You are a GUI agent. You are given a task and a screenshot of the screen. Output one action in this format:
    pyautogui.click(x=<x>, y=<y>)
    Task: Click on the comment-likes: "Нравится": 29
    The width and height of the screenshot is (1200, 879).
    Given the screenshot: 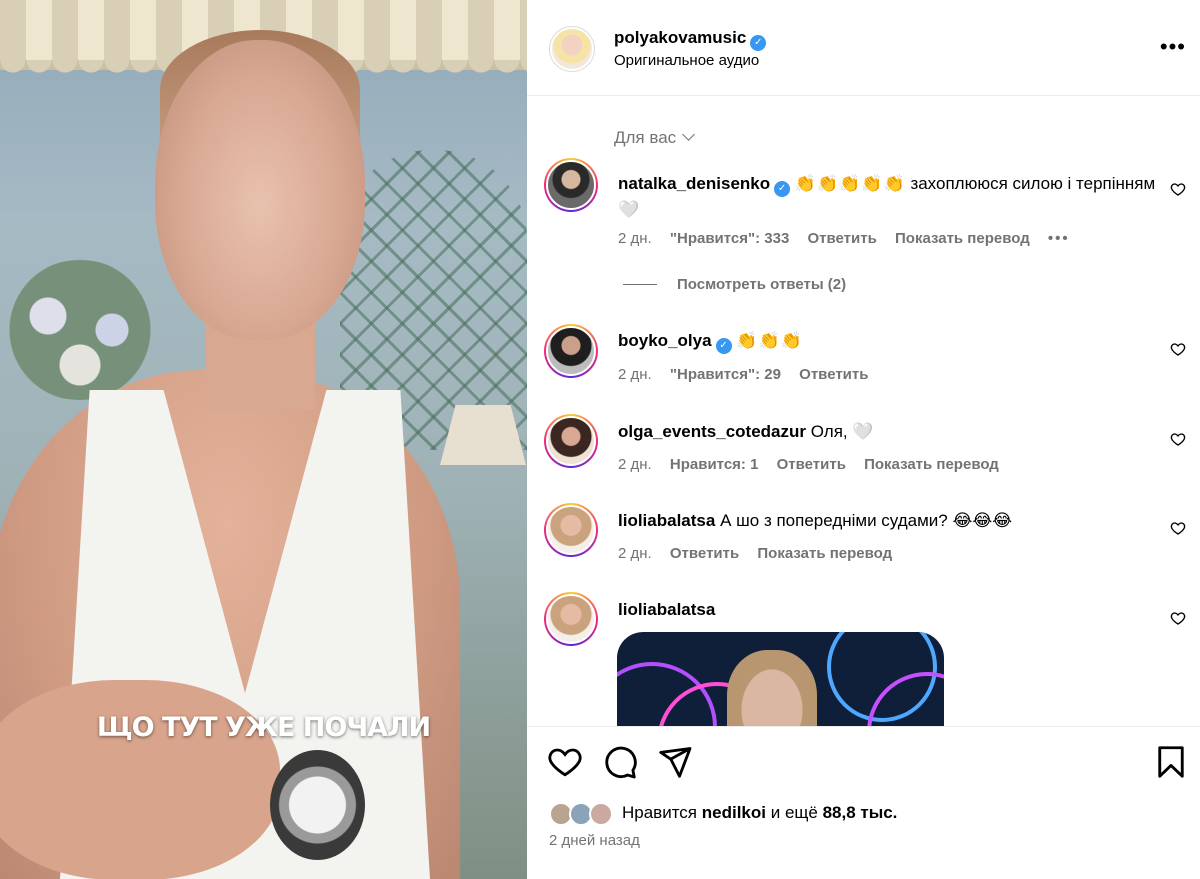 What is the action you would take?
    pyautogui.click(x=725, y=374)
    